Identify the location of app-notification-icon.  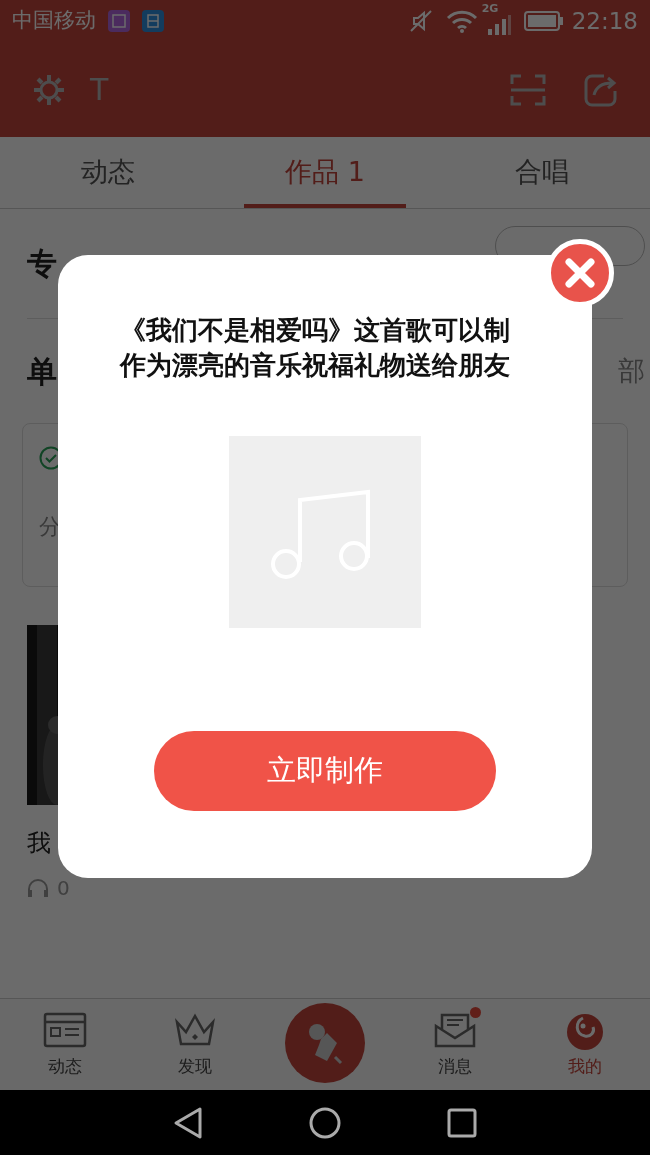
(153, 21).